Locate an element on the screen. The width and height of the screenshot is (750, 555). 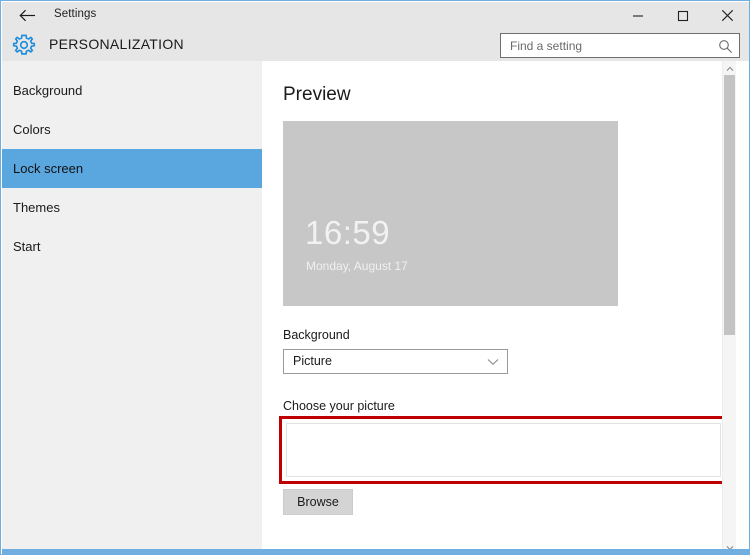
search-icon is located at coordinates (725, 46).